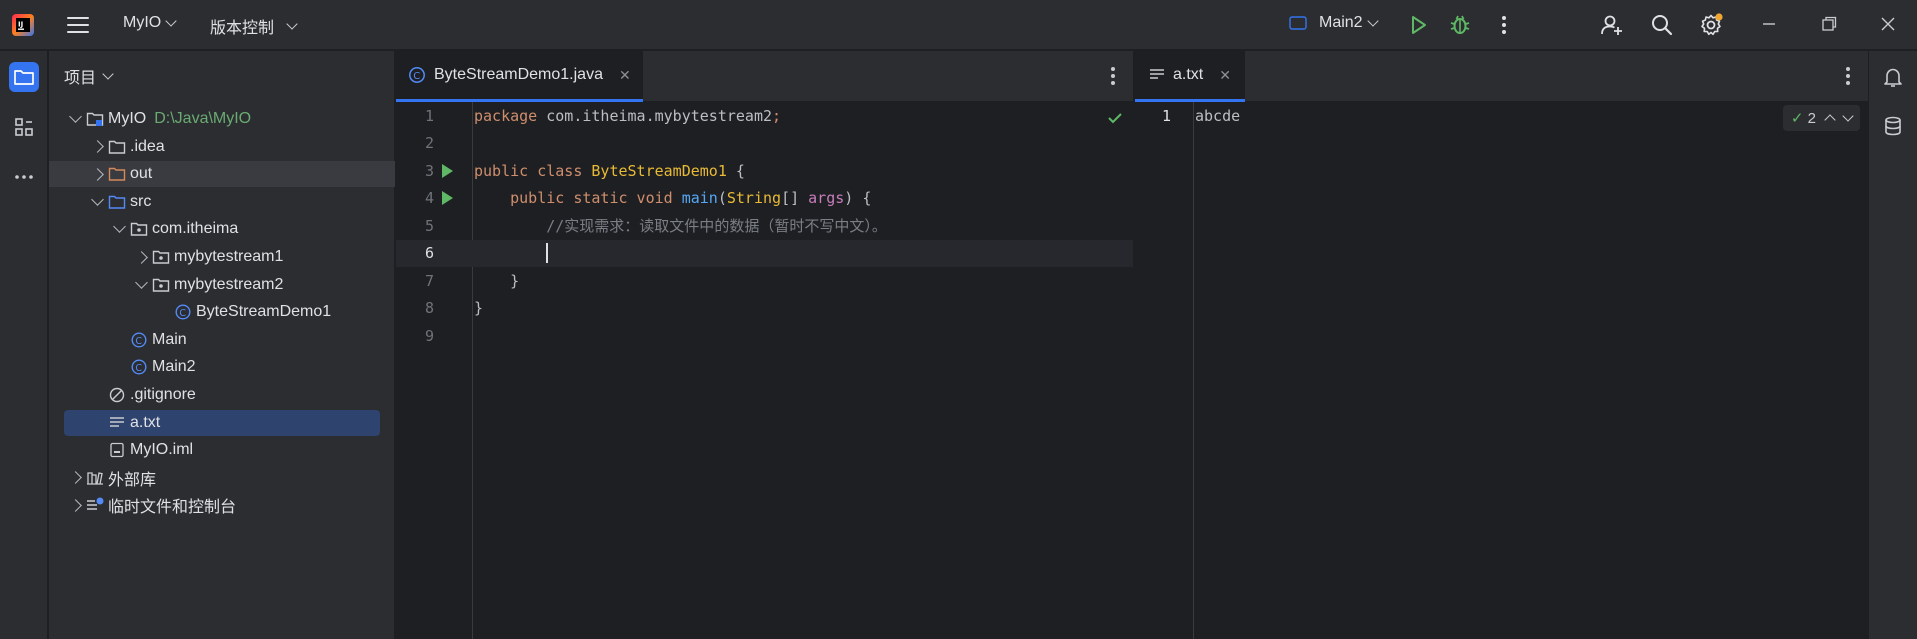  I want to click on close-window-icon, so click(1888, 24).